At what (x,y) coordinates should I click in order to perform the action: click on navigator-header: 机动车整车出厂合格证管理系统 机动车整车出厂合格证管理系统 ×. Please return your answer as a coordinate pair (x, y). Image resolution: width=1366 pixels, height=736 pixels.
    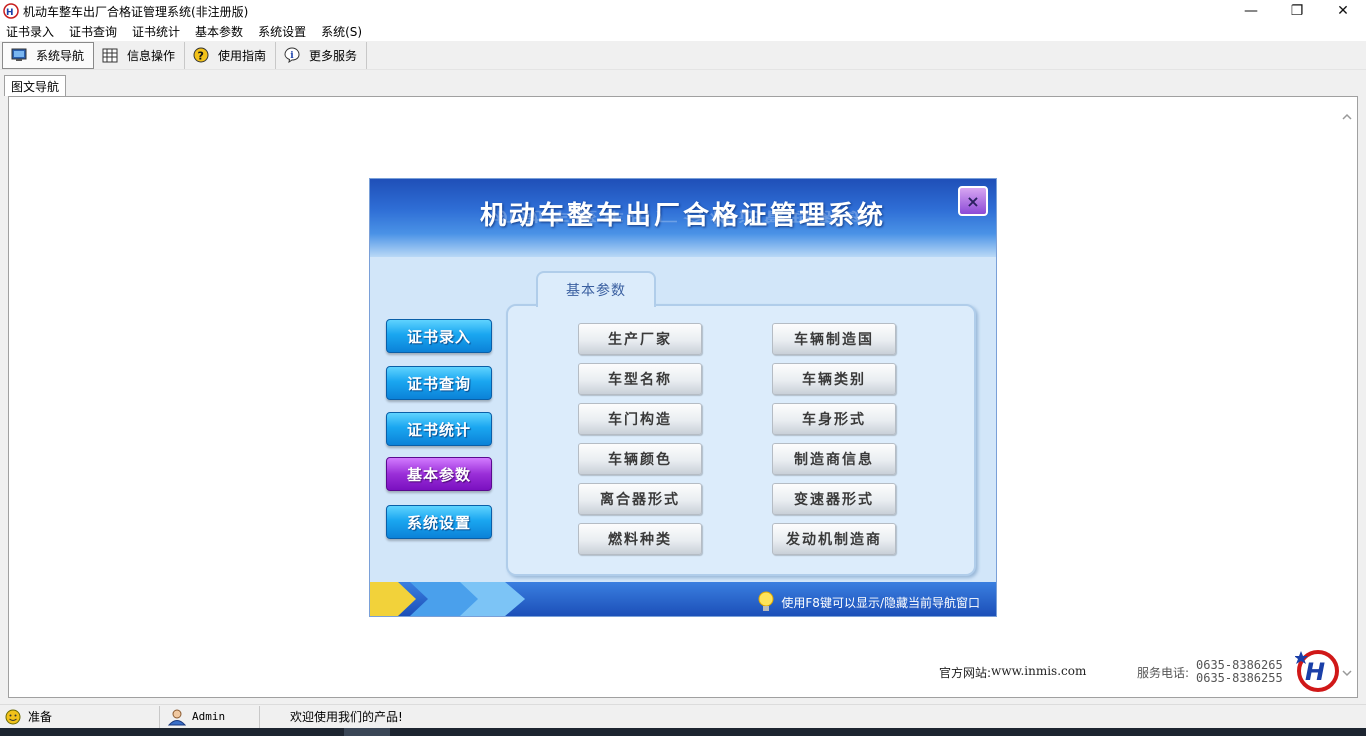
    Looking at the image, I should click on (683, 218).